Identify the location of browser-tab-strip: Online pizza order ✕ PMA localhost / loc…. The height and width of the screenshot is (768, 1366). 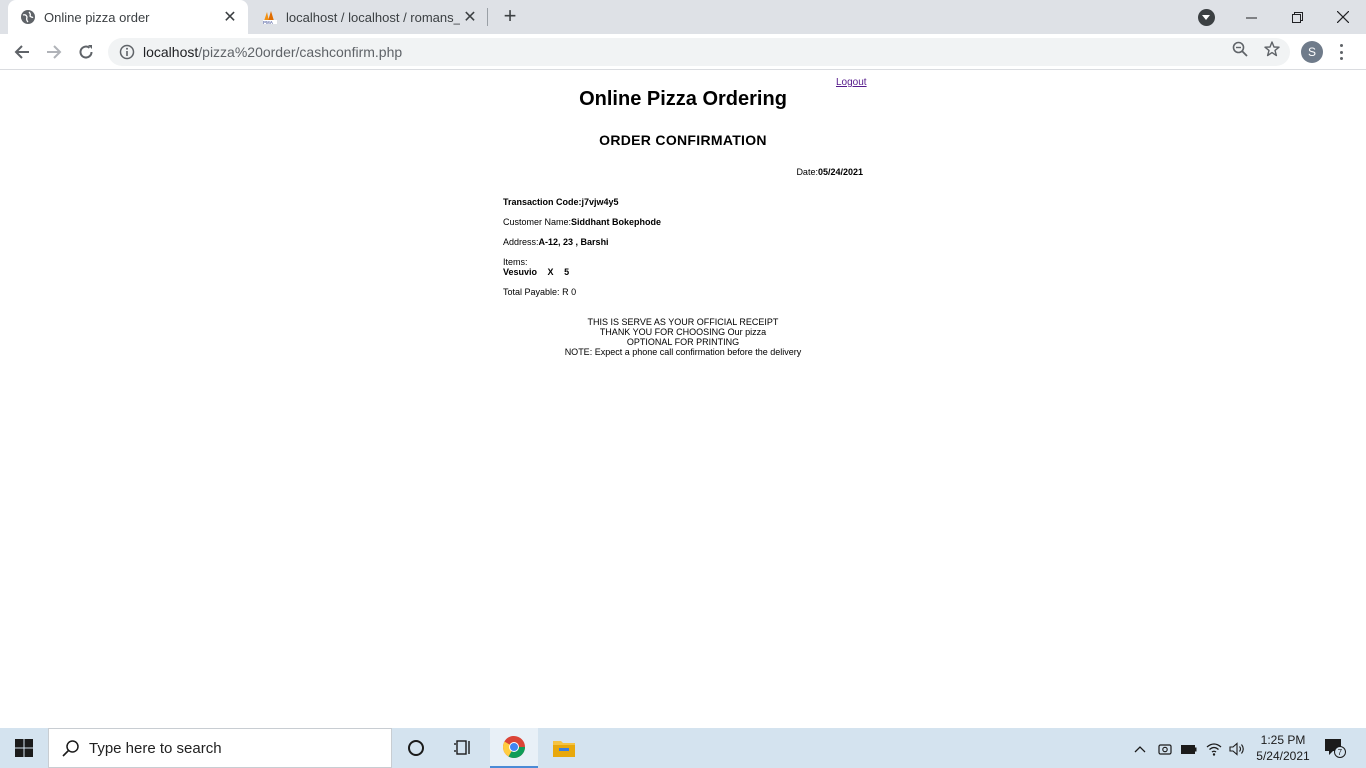
(683, 17).